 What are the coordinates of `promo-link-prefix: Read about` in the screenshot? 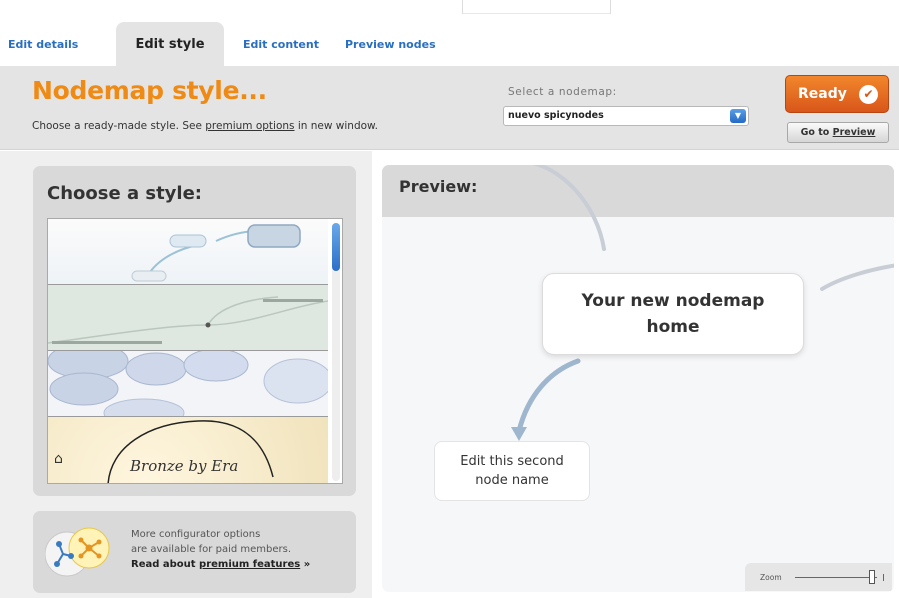 It's located at (165, 564).